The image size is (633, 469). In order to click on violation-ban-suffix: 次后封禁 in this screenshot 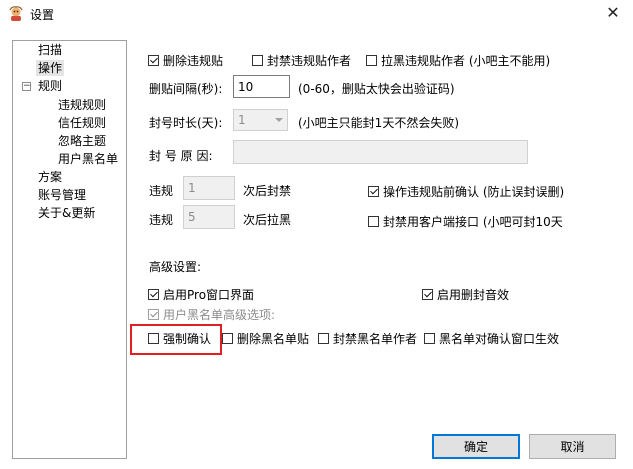, I will do `click(267, 191)`.